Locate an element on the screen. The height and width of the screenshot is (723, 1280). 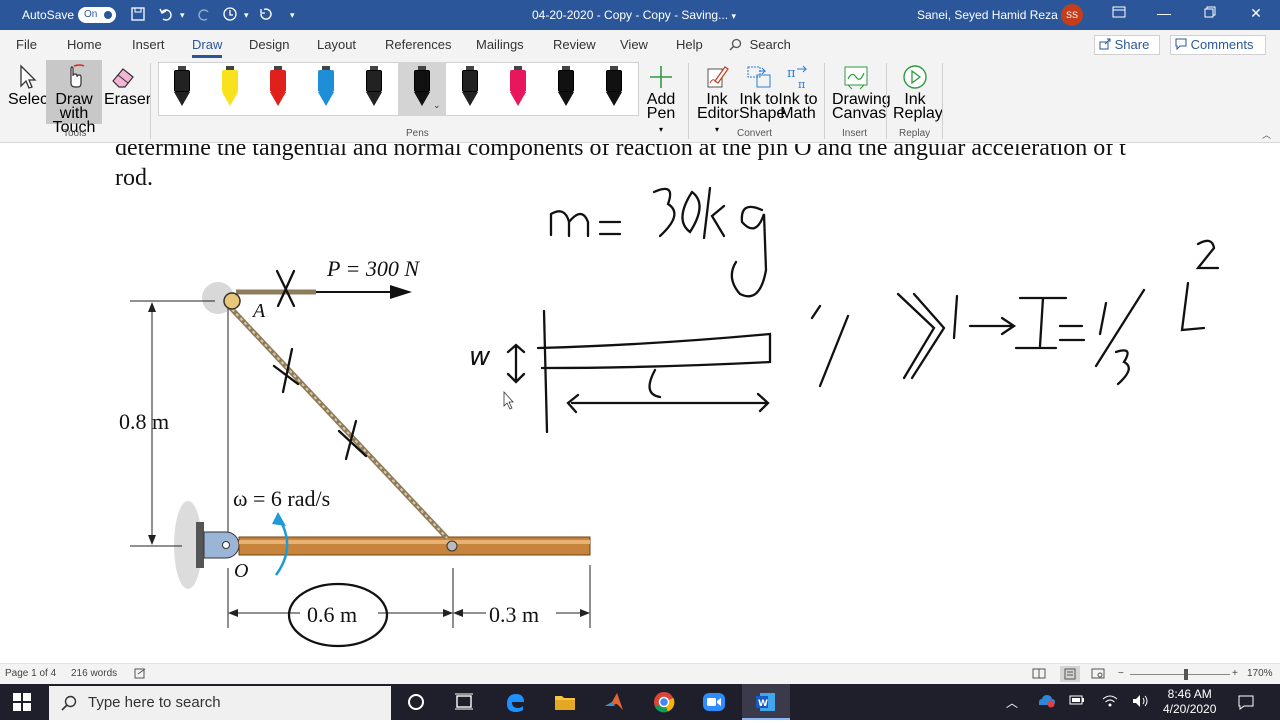
zoom-app-icon is located at coordinates (715, 702).